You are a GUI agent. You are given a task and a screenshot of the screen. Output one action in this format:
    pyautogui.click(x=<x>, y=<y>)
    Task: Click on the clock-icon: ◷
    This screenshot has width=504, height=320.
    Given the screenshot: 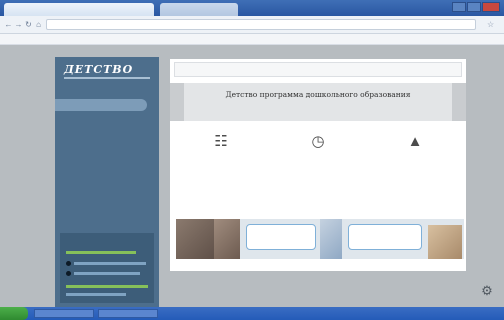 What is the action you would take?
    pyautogui.click(x=318, y=141)
    